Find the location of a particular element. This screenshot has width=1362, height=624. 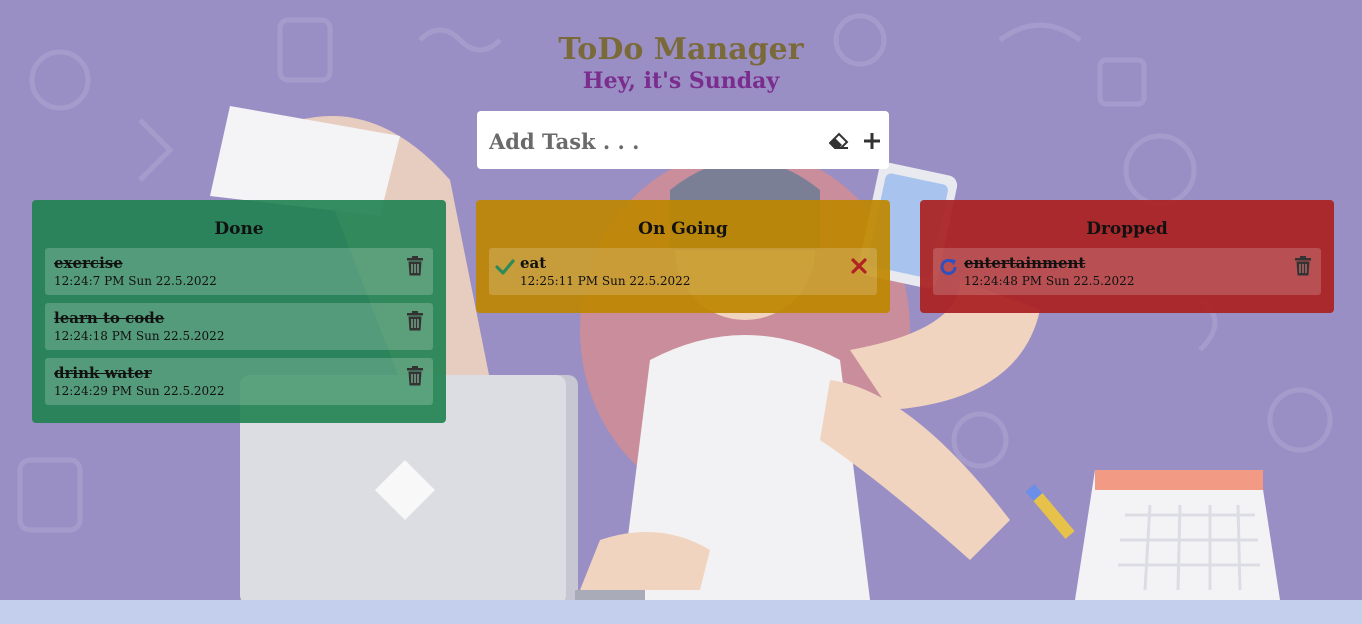

done-task: drink water 12:24:29 PM Sun 22.5.2022 is located at coordinates (239, 381).